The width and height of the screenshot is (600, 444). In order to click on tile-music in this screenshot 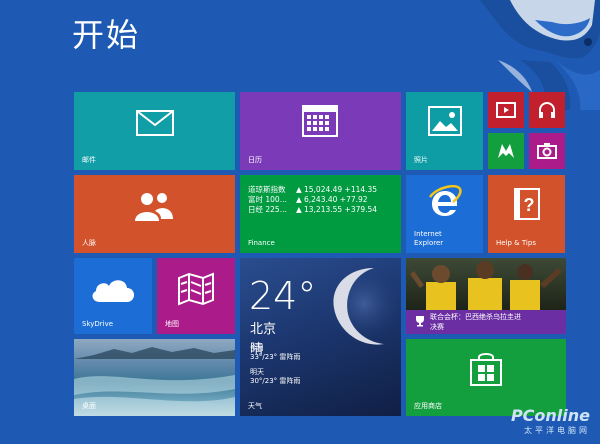, I will do `click(547, 110)`.